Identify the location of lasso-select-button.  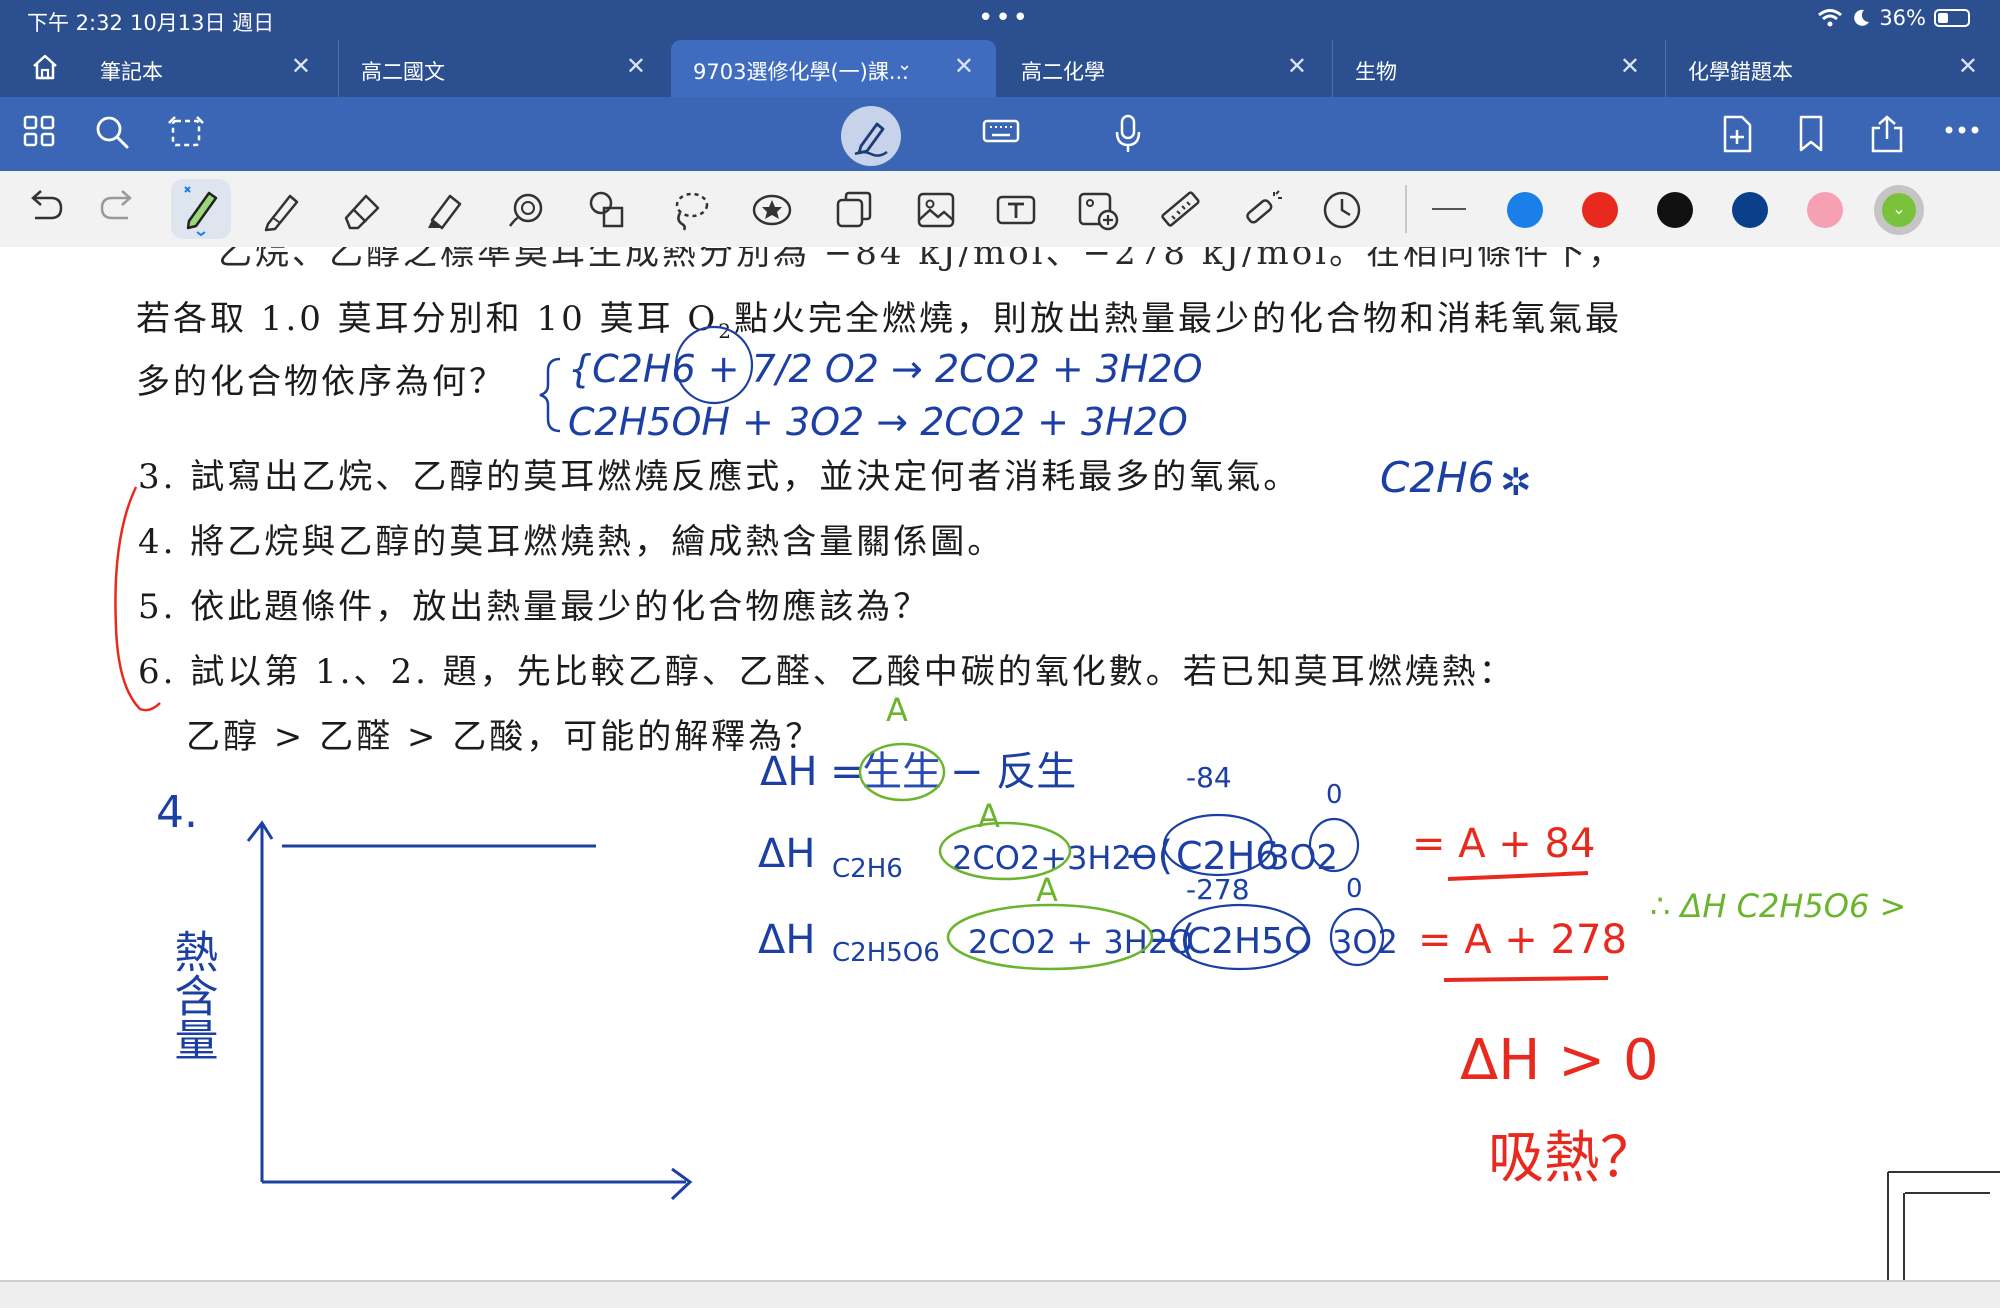
(186, 132).